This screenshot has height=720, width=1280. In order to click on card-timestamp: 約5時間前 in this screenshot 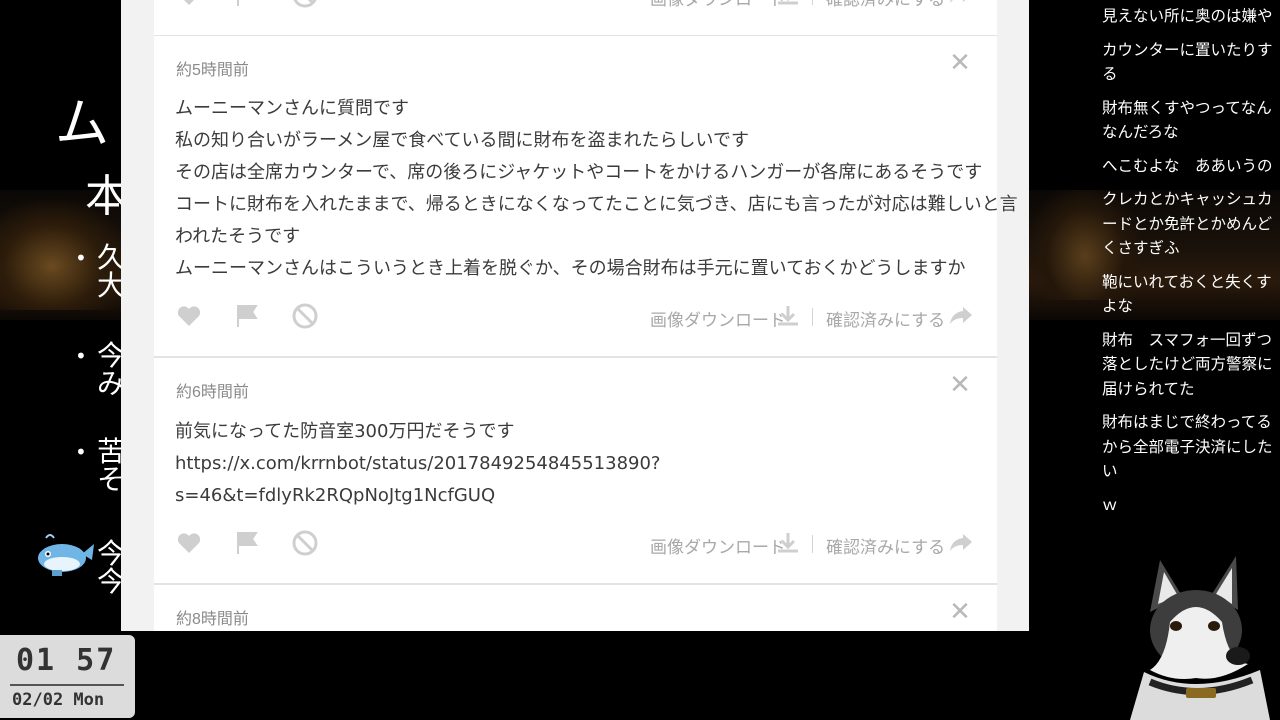, I will do `click(212, 70)`.